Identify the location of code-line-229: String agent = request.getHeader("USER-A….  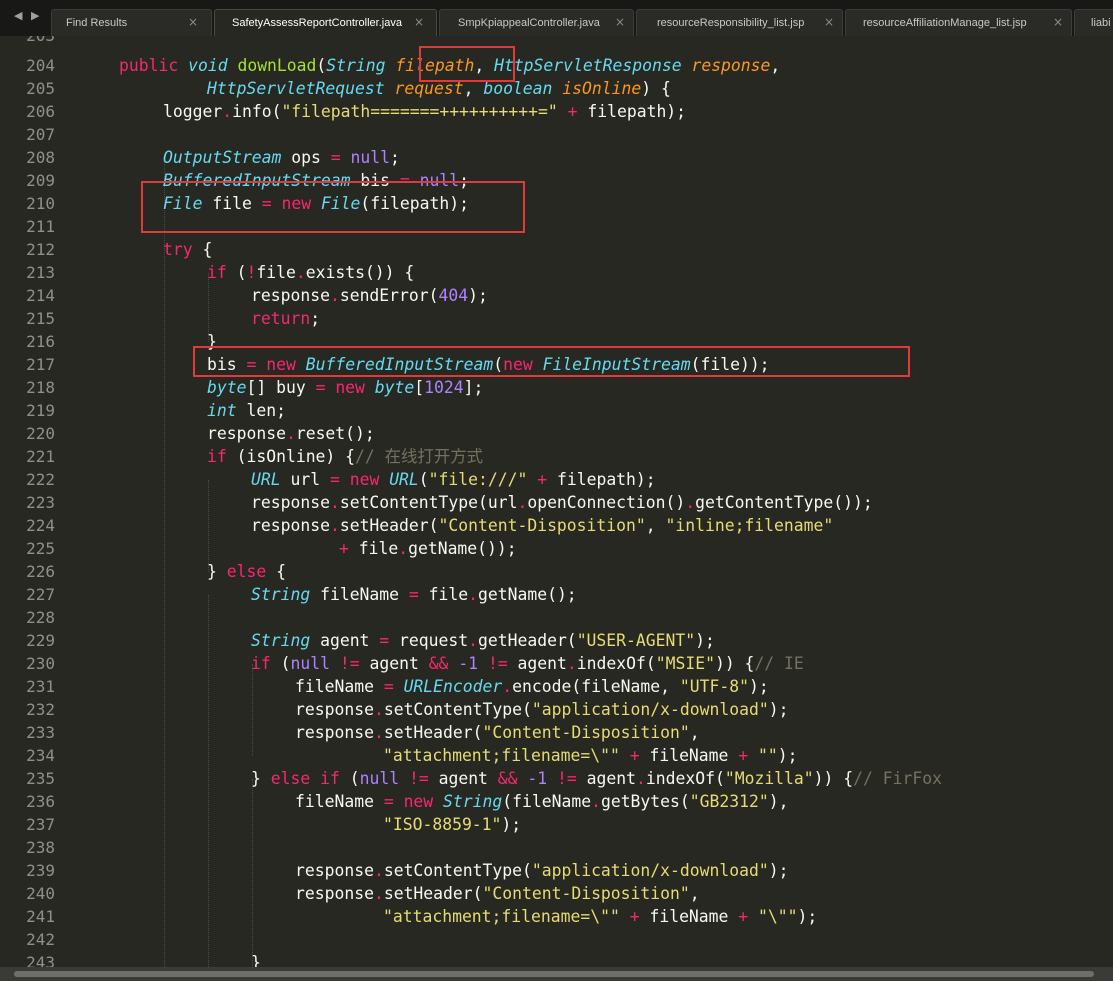
(483, 640).